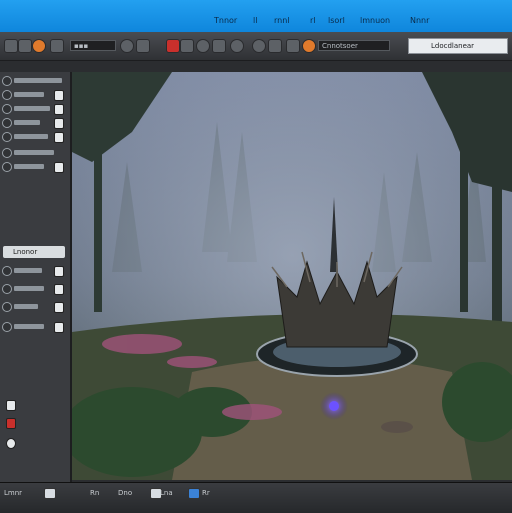 The height and width of the screenshot is (513, 512). Describe the element at coordinates (354, 45) in the screenshot. I see `search-field: Cnnotsoer` at that location.